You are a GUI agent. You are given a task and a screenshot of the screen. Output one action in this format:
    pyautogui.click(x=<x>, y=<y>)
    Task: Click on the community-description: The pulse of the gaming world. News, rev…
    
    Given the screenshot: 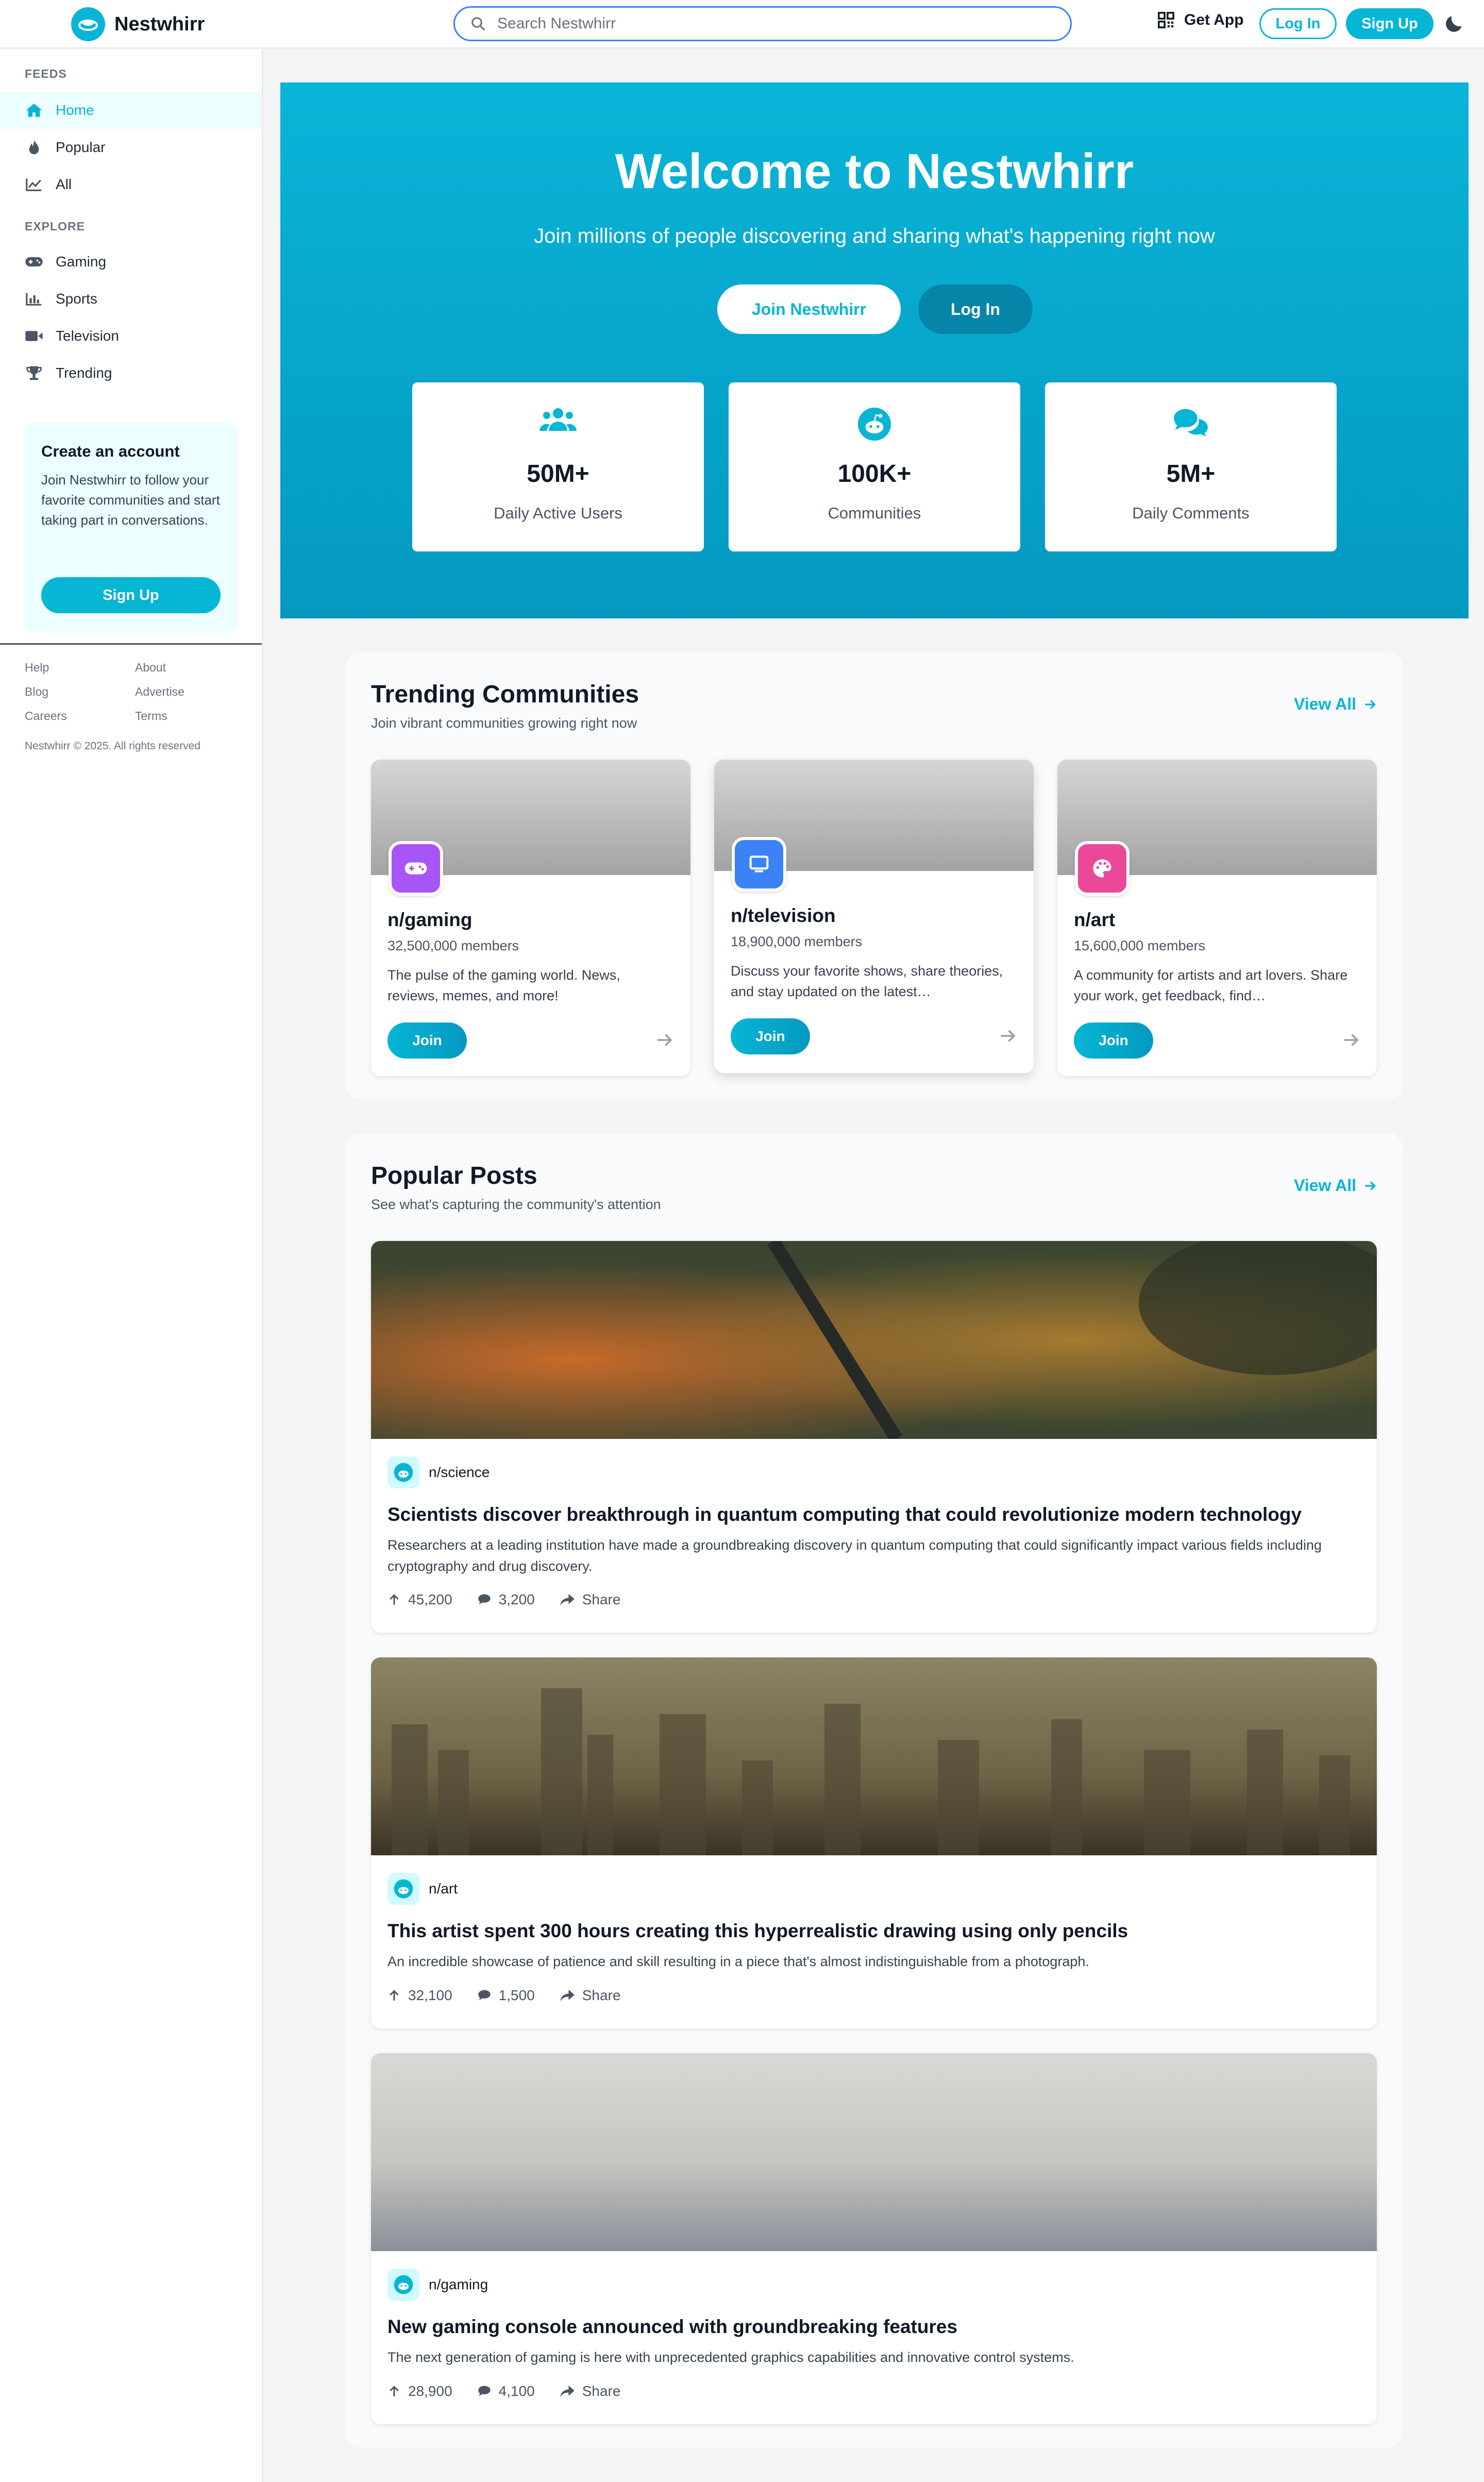 What is the action you would take?
    pyautogui.click(x=503, y=985)
    